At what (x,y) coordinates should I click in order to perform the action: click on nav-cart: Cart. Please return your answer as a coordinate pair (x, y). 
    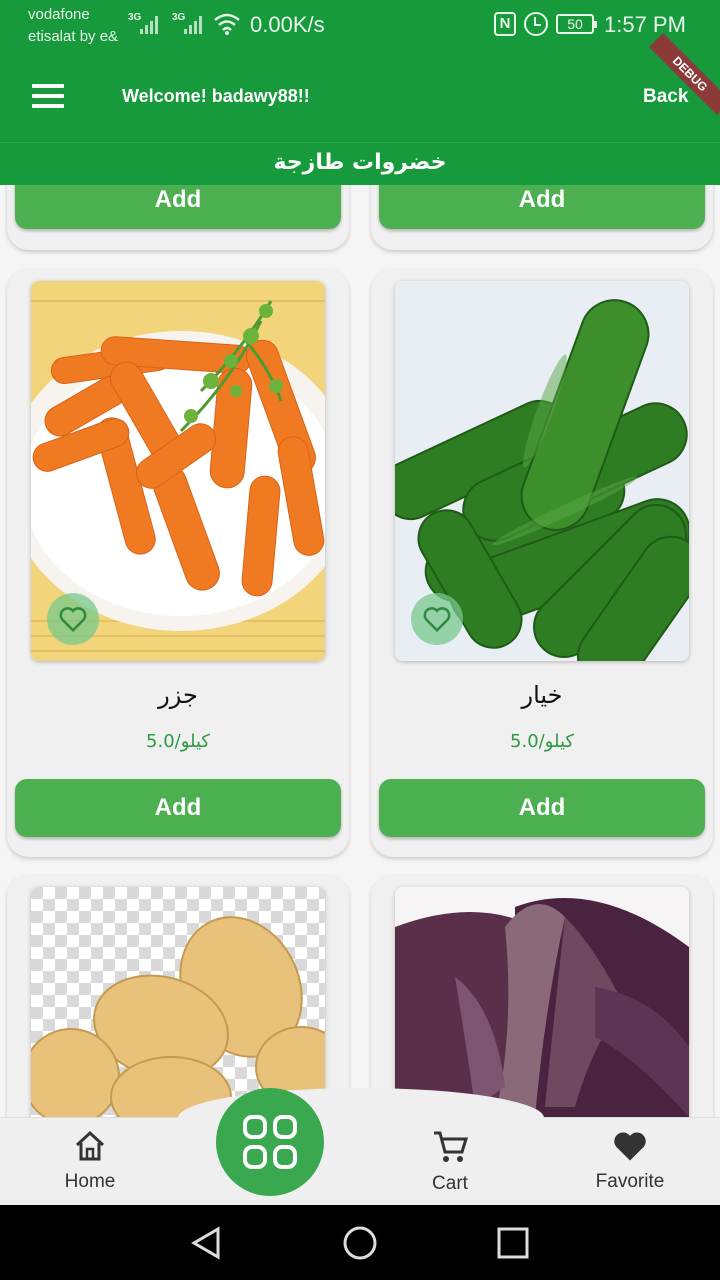
    Looking at the image, I should click on (450, 1162).